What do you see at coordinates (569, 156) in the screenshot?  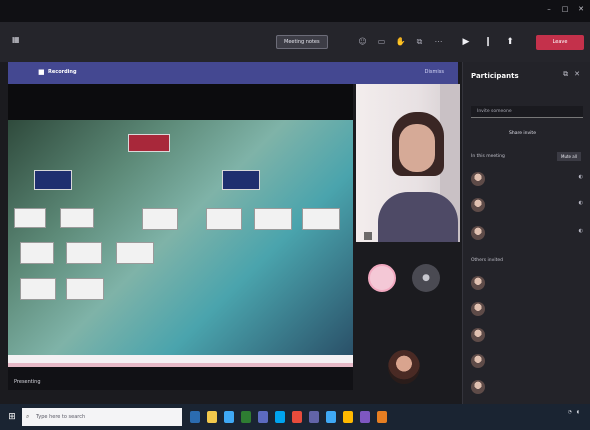 I see `mute-all-button: Mute all` at bounding box center [569, 156].